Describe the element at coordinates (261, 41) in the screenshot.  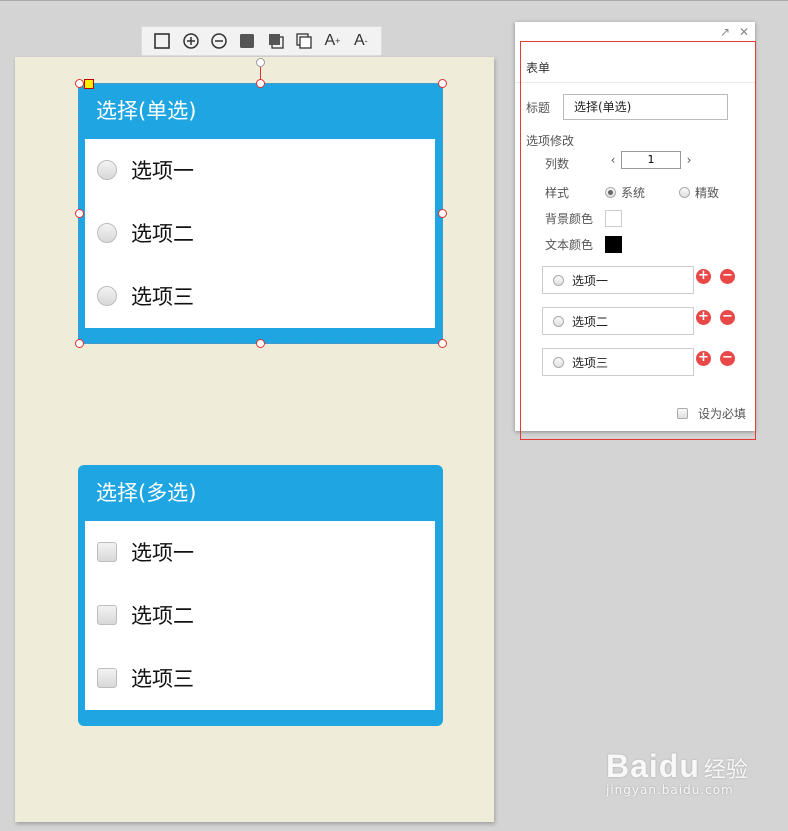
I see `element-toolbar: A + A-` at that location.